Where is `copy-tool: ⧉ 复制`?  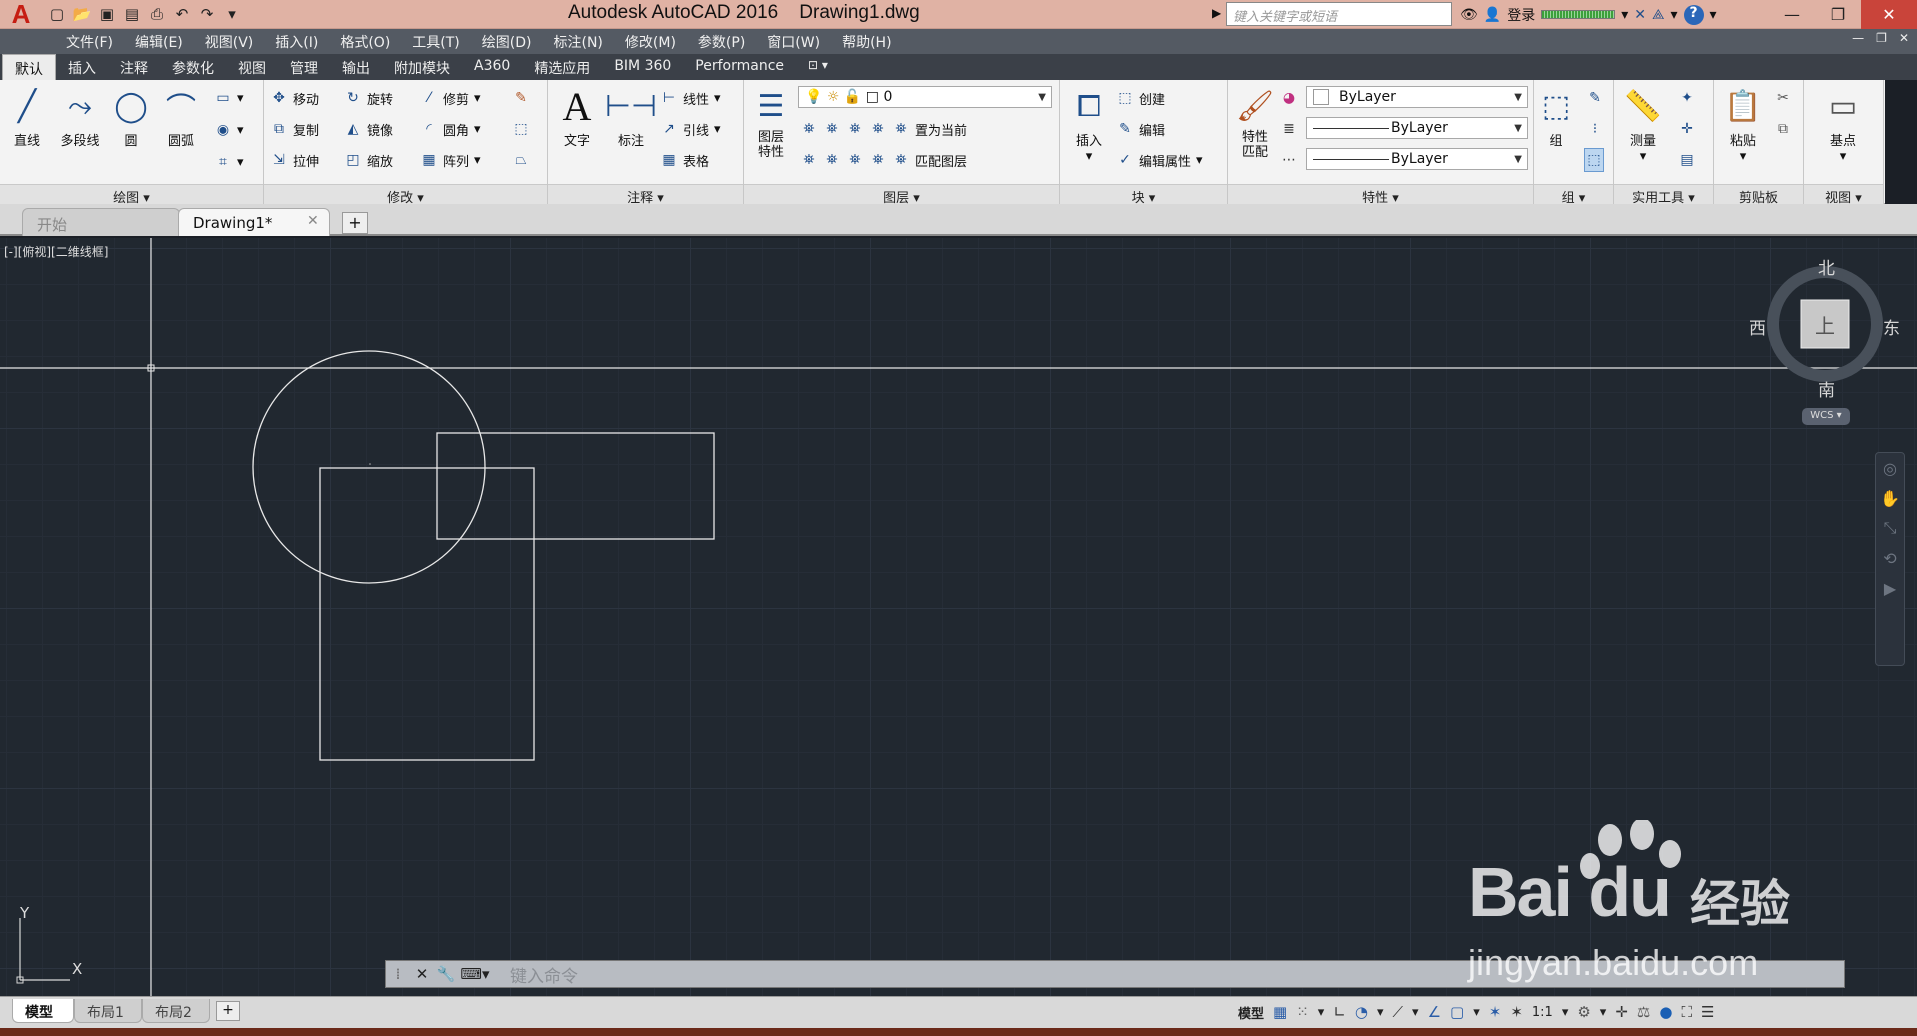 copy-tool: ⧉ 复制 is located at coordinates (294, 129).